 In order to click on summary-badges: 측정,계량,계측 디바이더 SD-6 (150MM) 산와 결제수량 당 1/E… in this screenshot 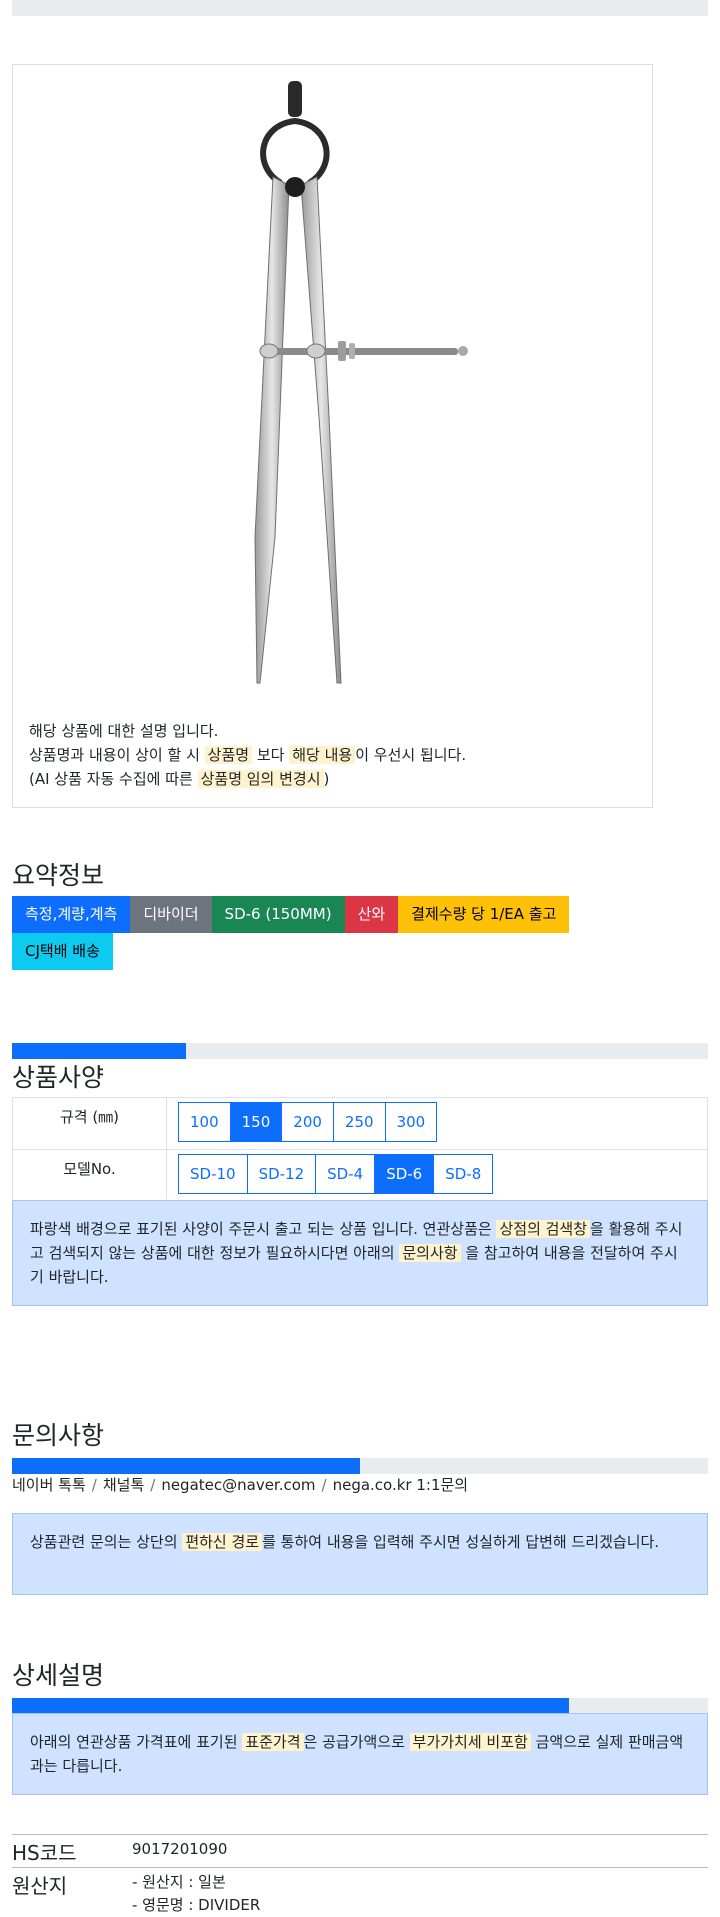, I will do `click(317, 933)`.